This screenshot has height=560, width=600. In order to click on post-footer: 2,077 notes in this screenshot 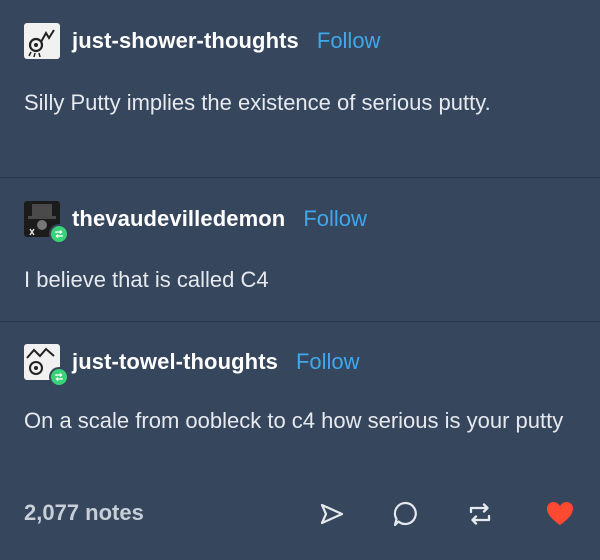, I will do `click(300, 514)`.